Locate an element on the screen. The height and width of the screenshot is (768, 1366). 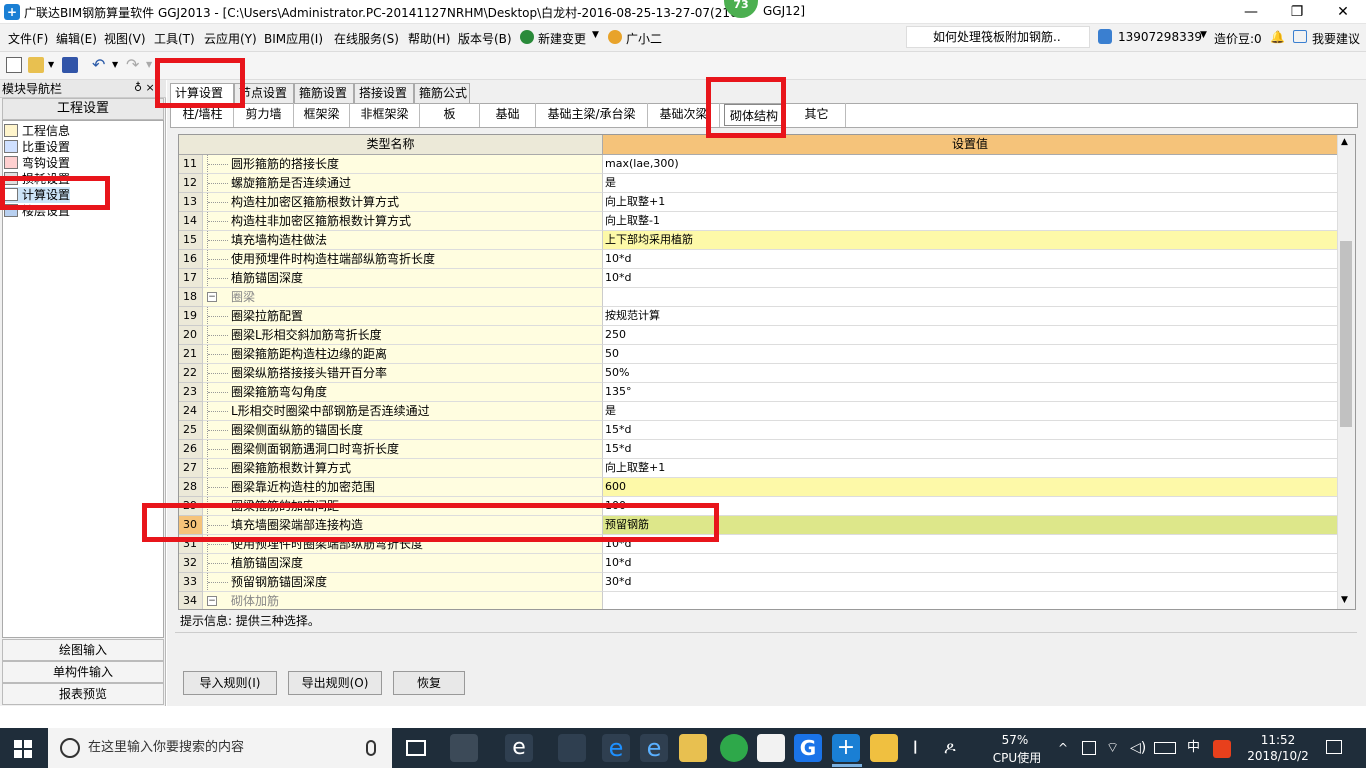
scroll-down-icon: ▼ is located at coordinates (1344, 600).